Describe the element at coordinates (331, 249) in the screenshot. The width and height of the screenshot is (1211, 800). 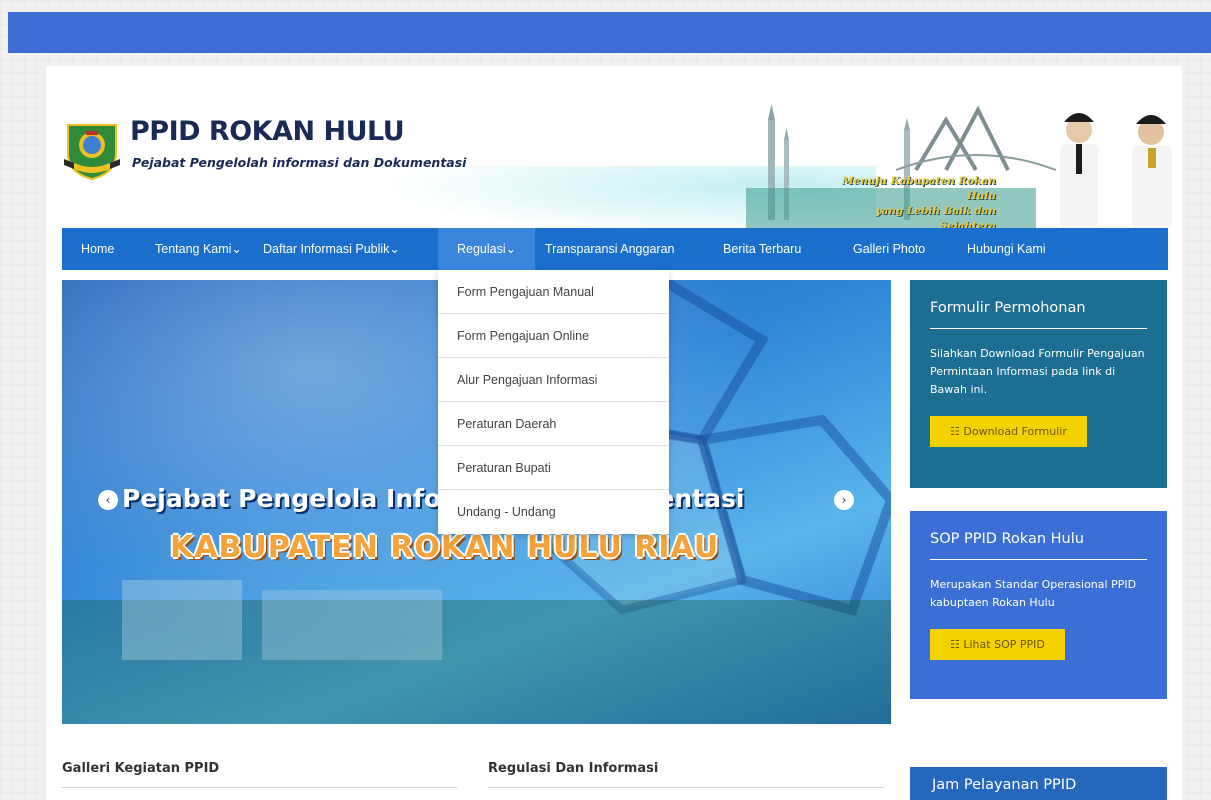
I see `nav-daftar-informasi-publik: Daftar Informasi Publik⌄` at that location.